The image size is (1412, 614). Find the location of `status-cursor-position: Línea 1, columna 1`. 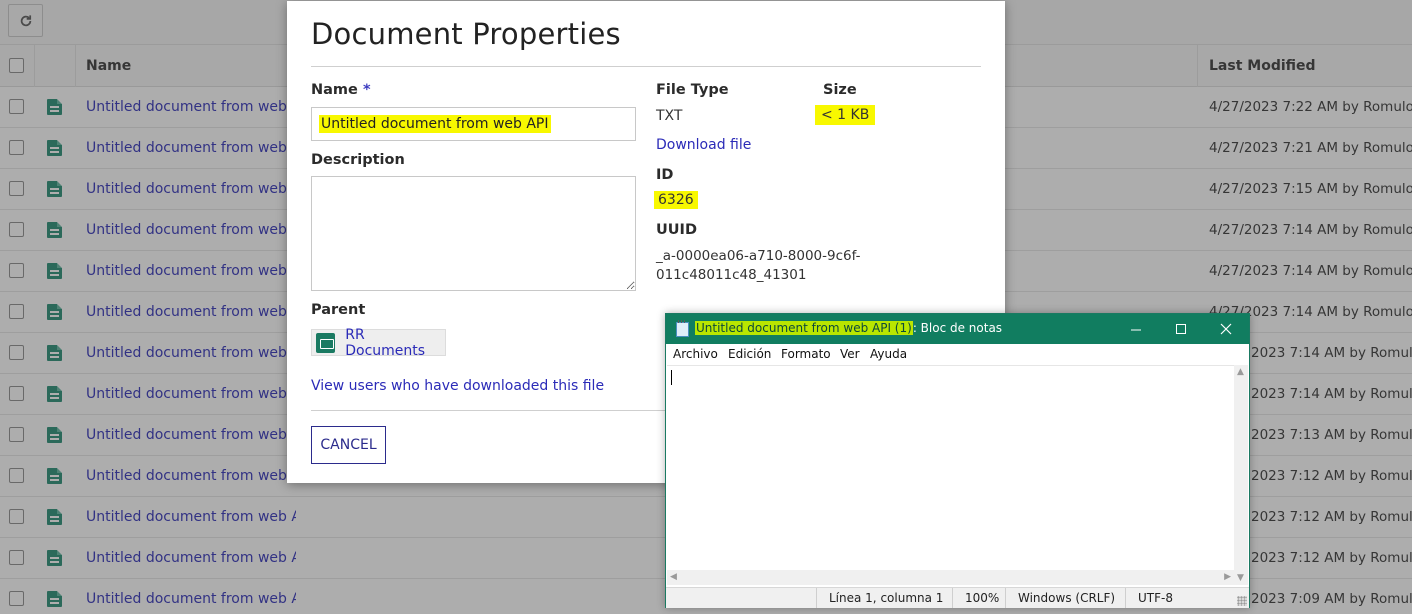

status-cursor-position: Línea 1, columna 1 is located at coordinates (884, 598).